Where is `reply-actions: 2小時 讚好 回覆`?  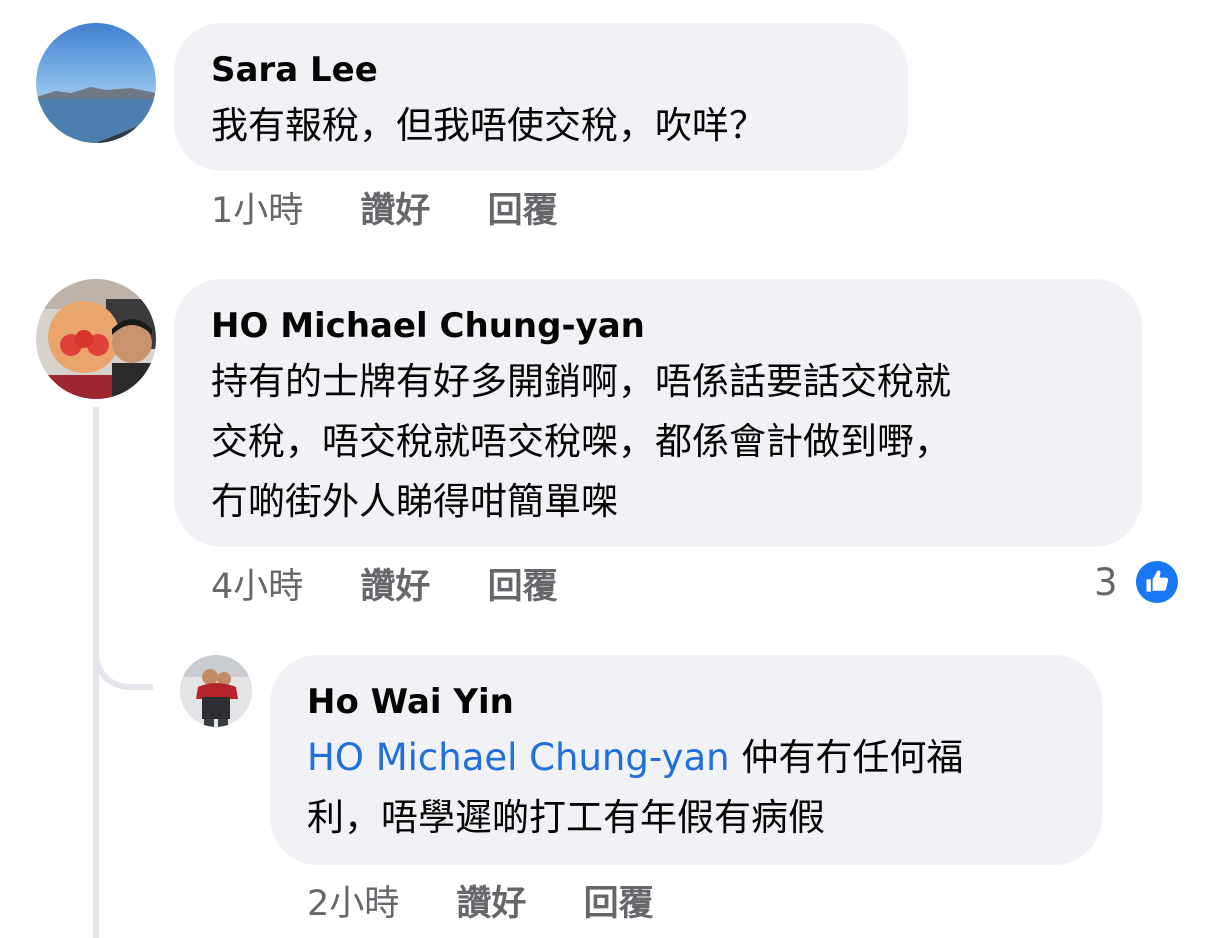 reply-actions: 2小時 讚好 回覆 is located at coordinates (480, 904).